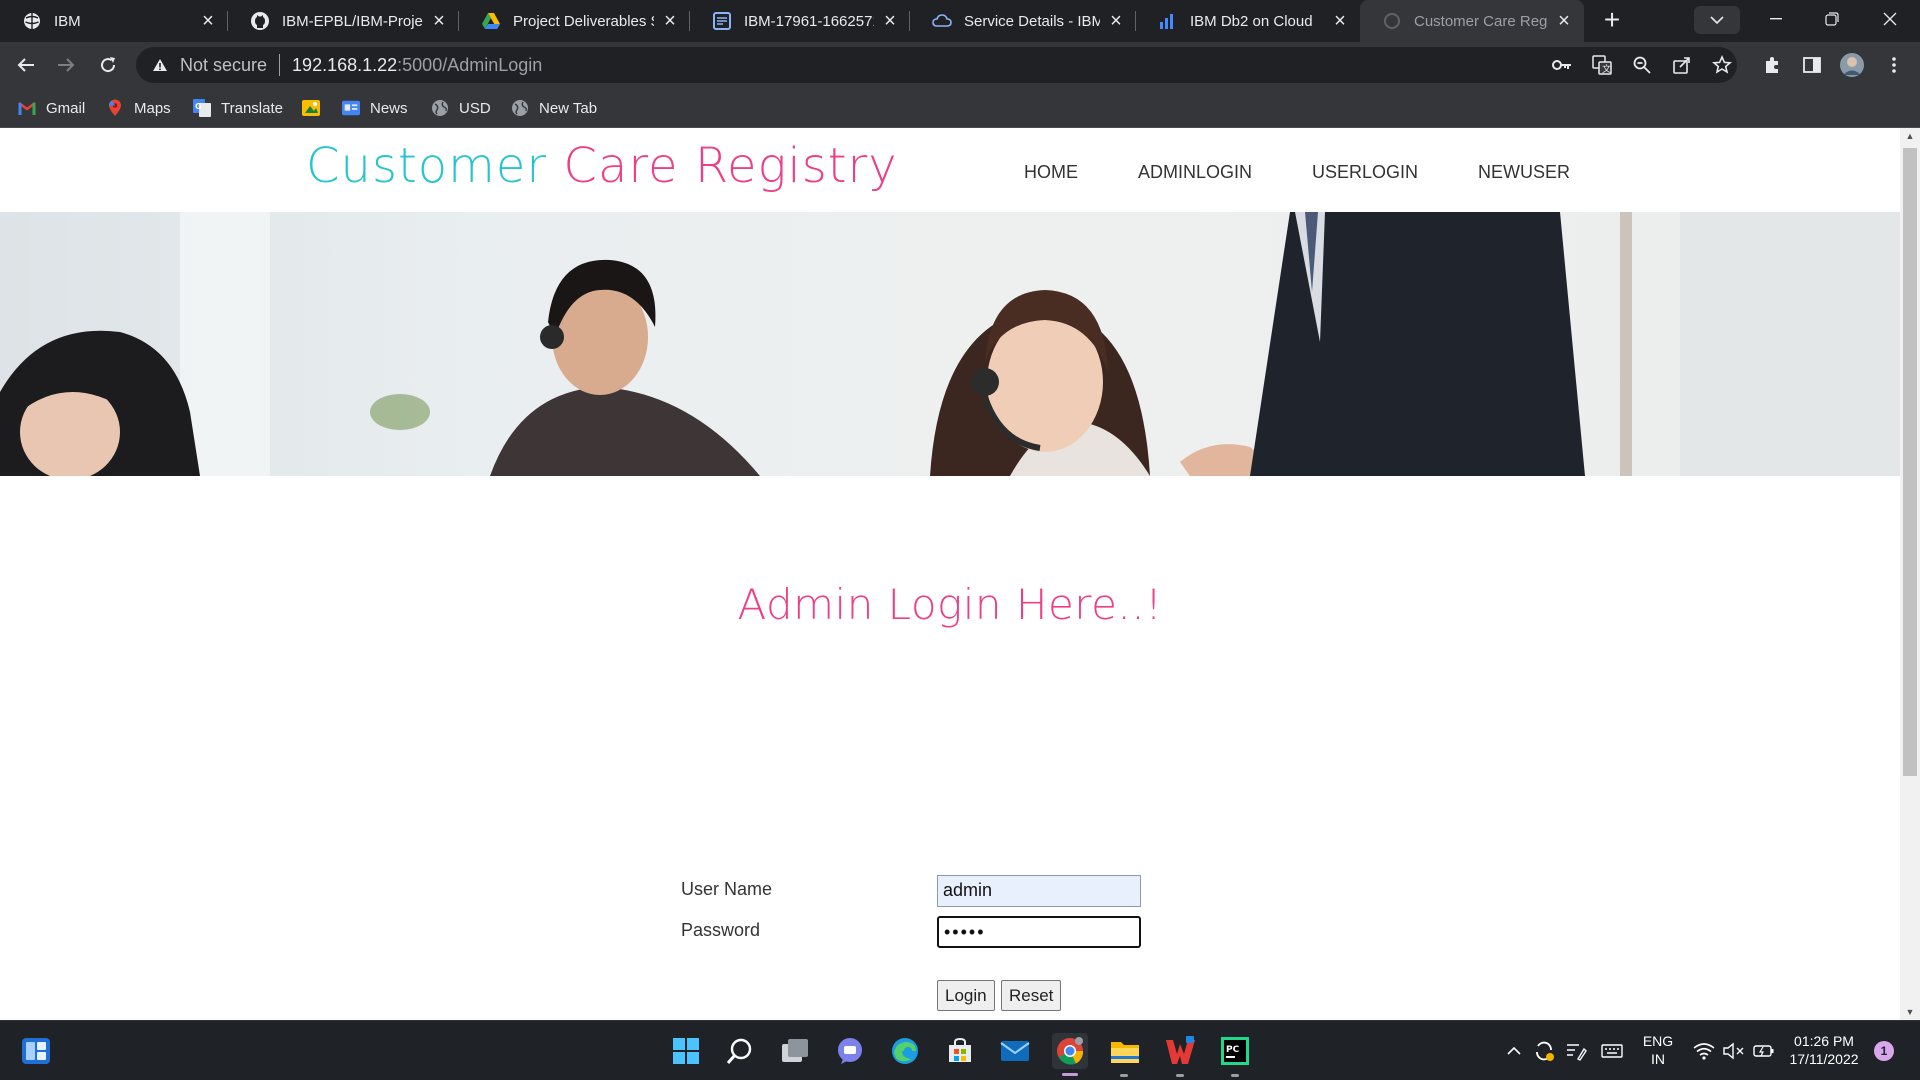 Image resolution: width=1920 pixels, height=1080 pixels. Describe the element at coordinates (202, 108) in the screenshot. I see `translate-icon: G` at that location.